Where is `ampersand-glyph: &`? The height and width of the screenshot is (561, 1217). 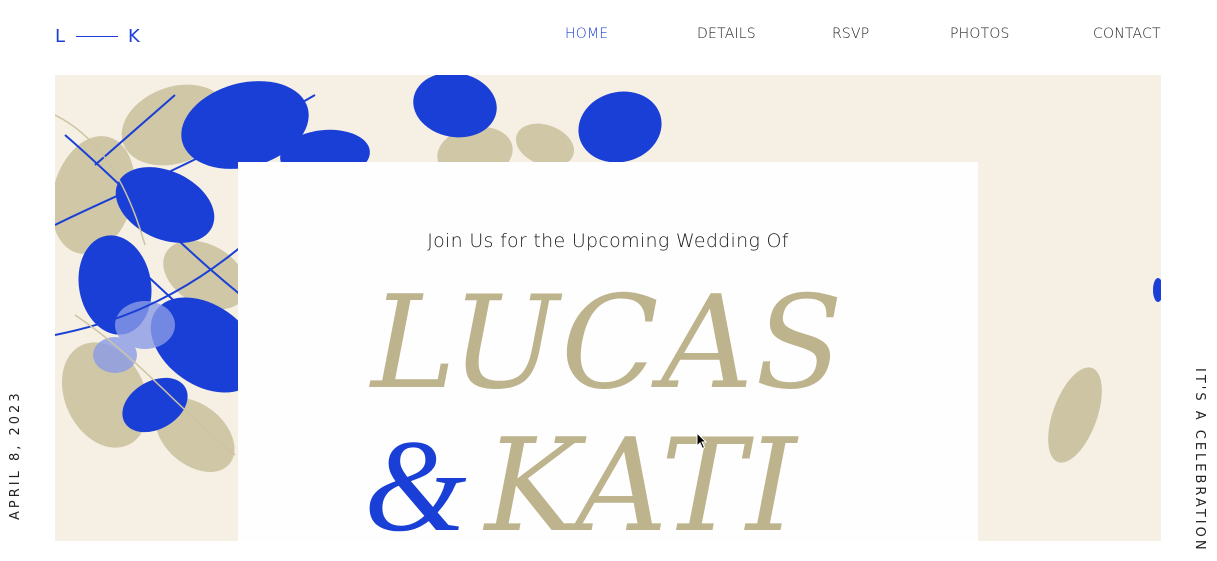
ampersand-glyph: & is located at coordinates (415, 485).